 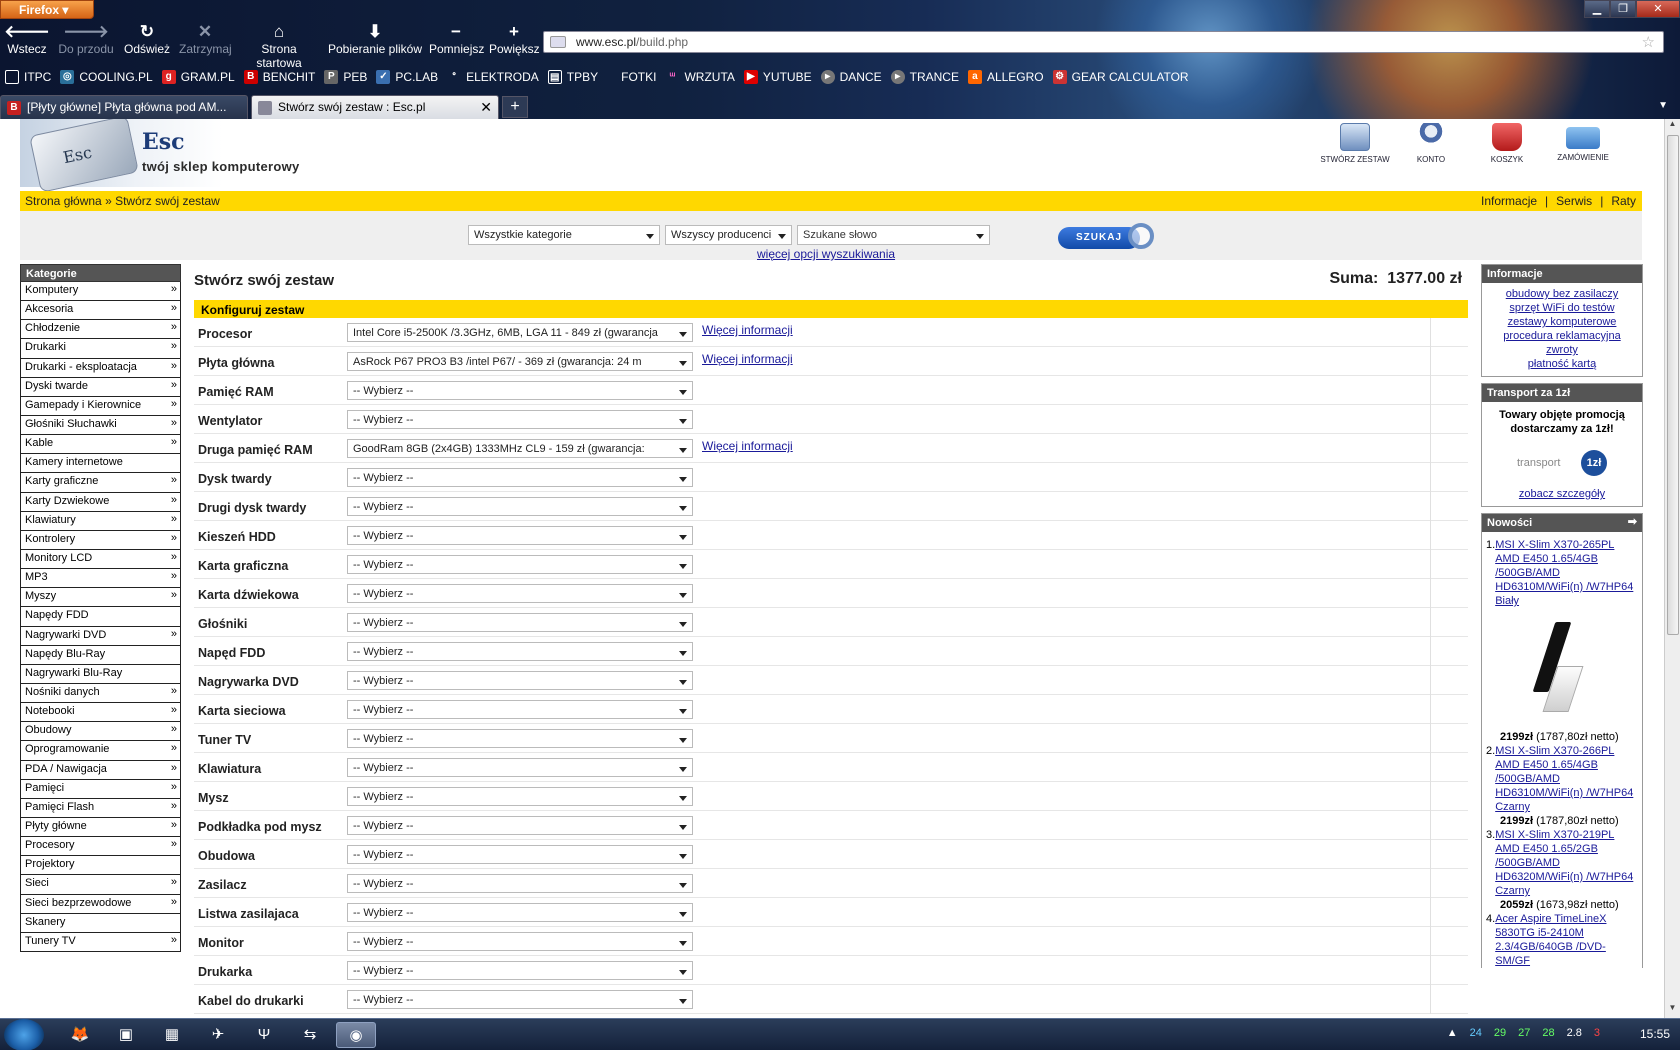 What do you see at coordinates (1509, 201) in the screenshot?
I see `info-link: Informacje` at bounding box center [1509, 201].